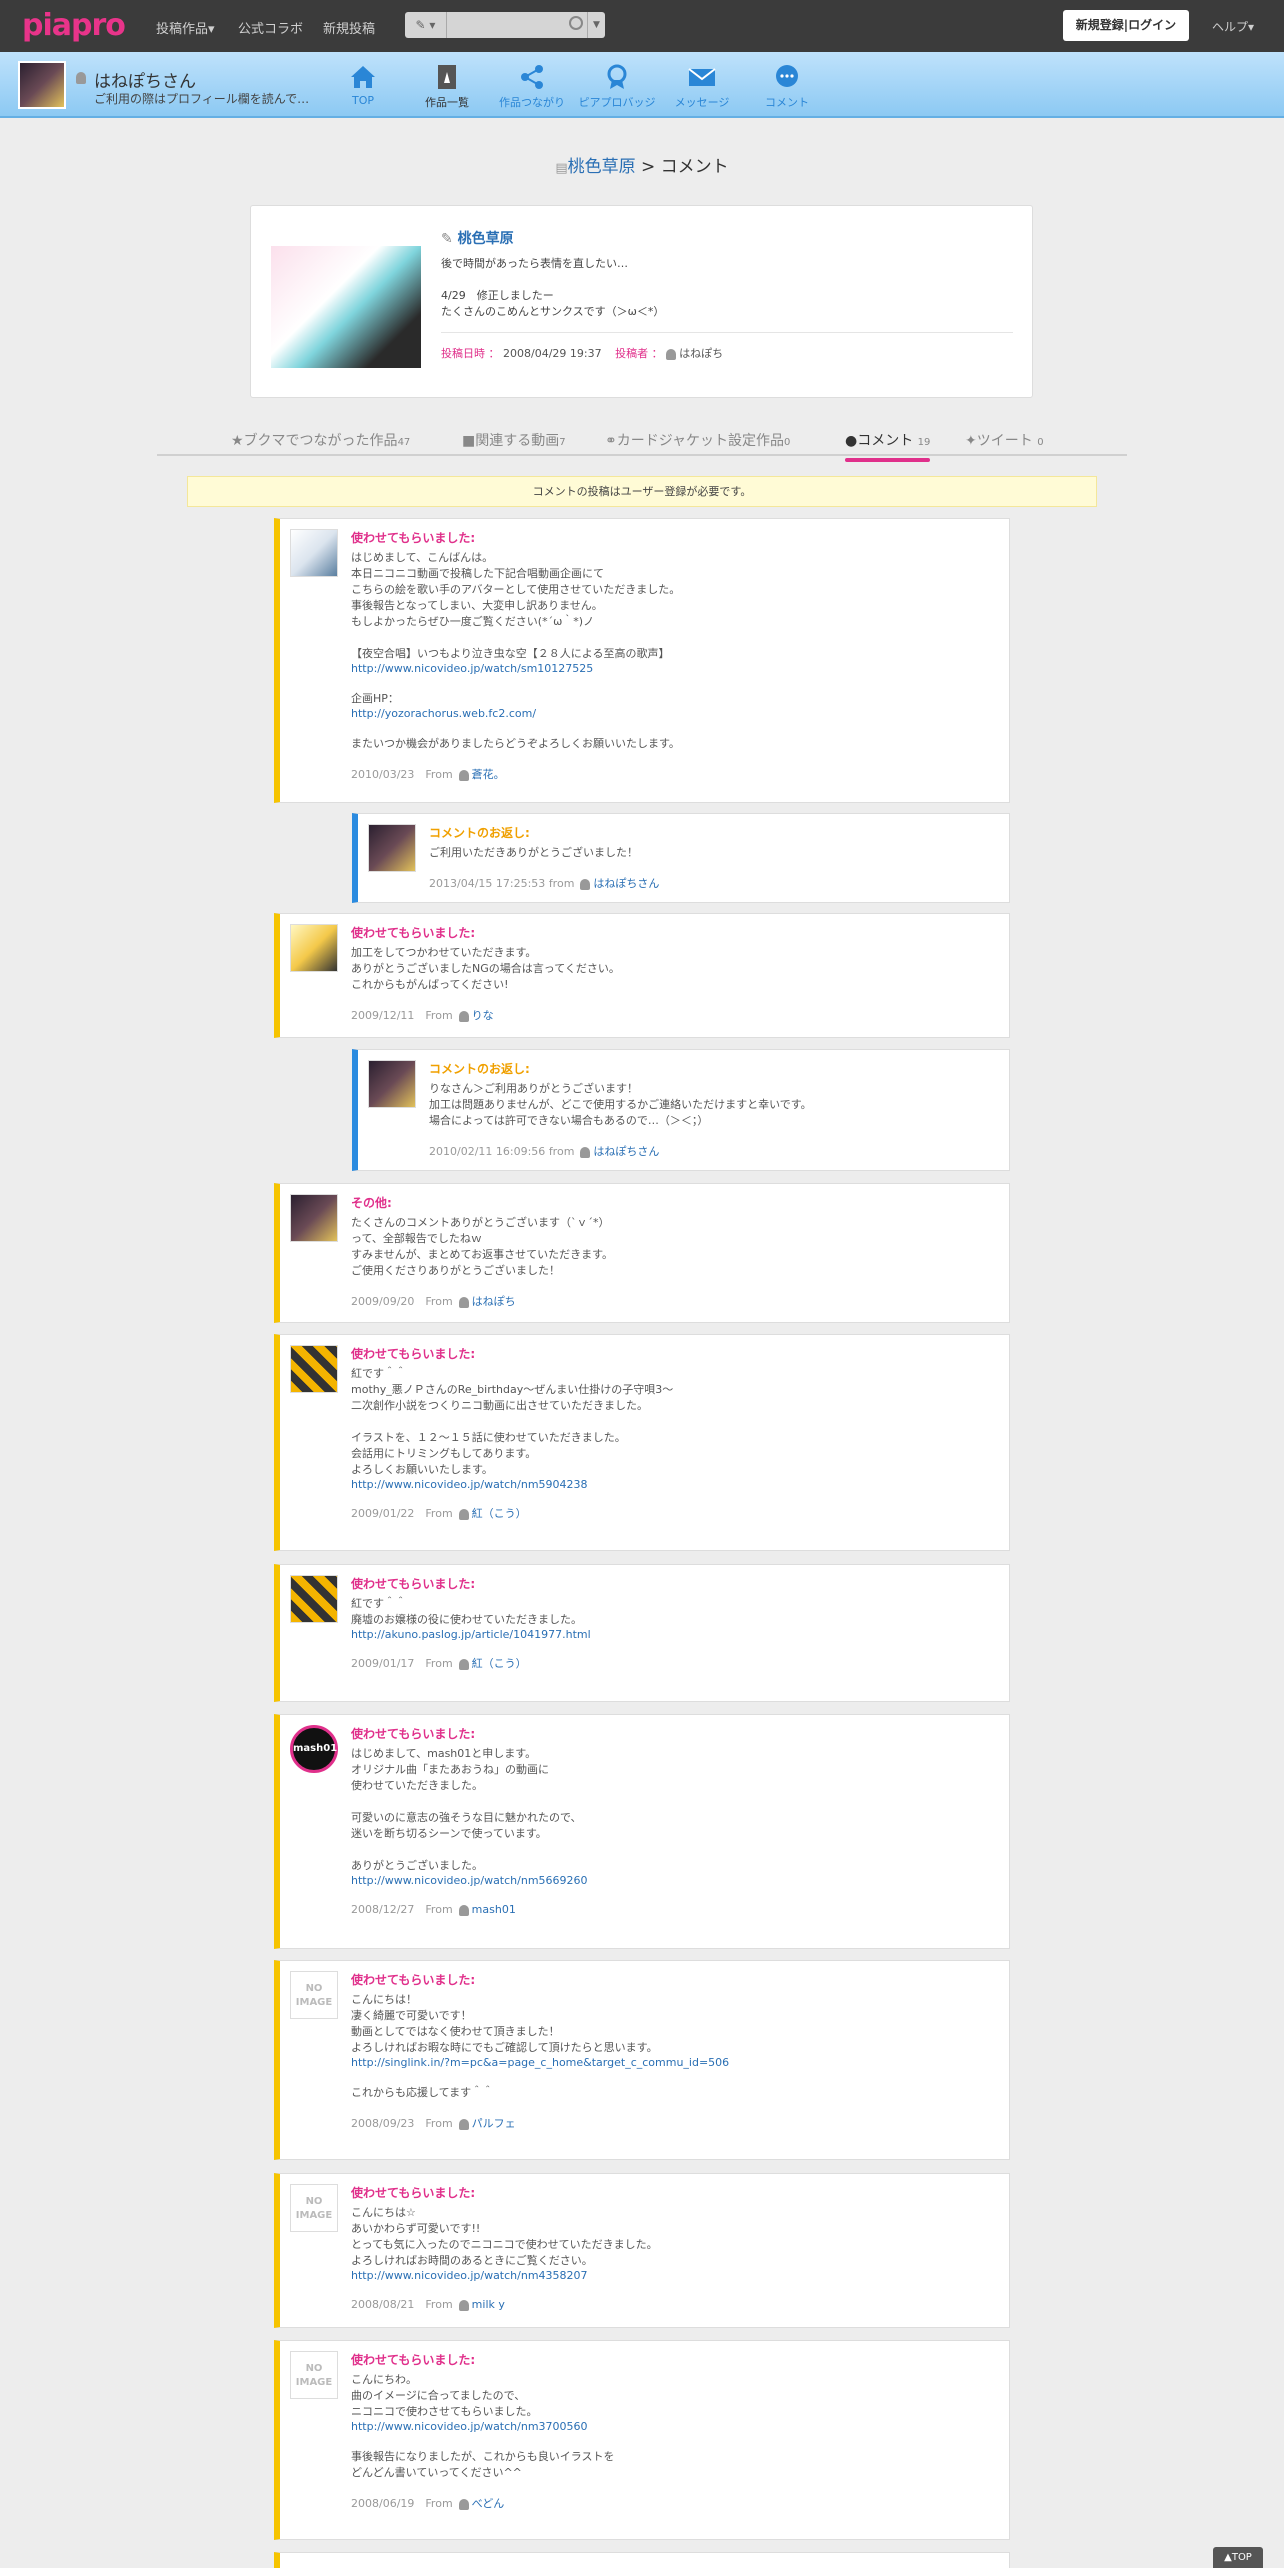  I want to click on nav-top: TOP, so click(363, 85).